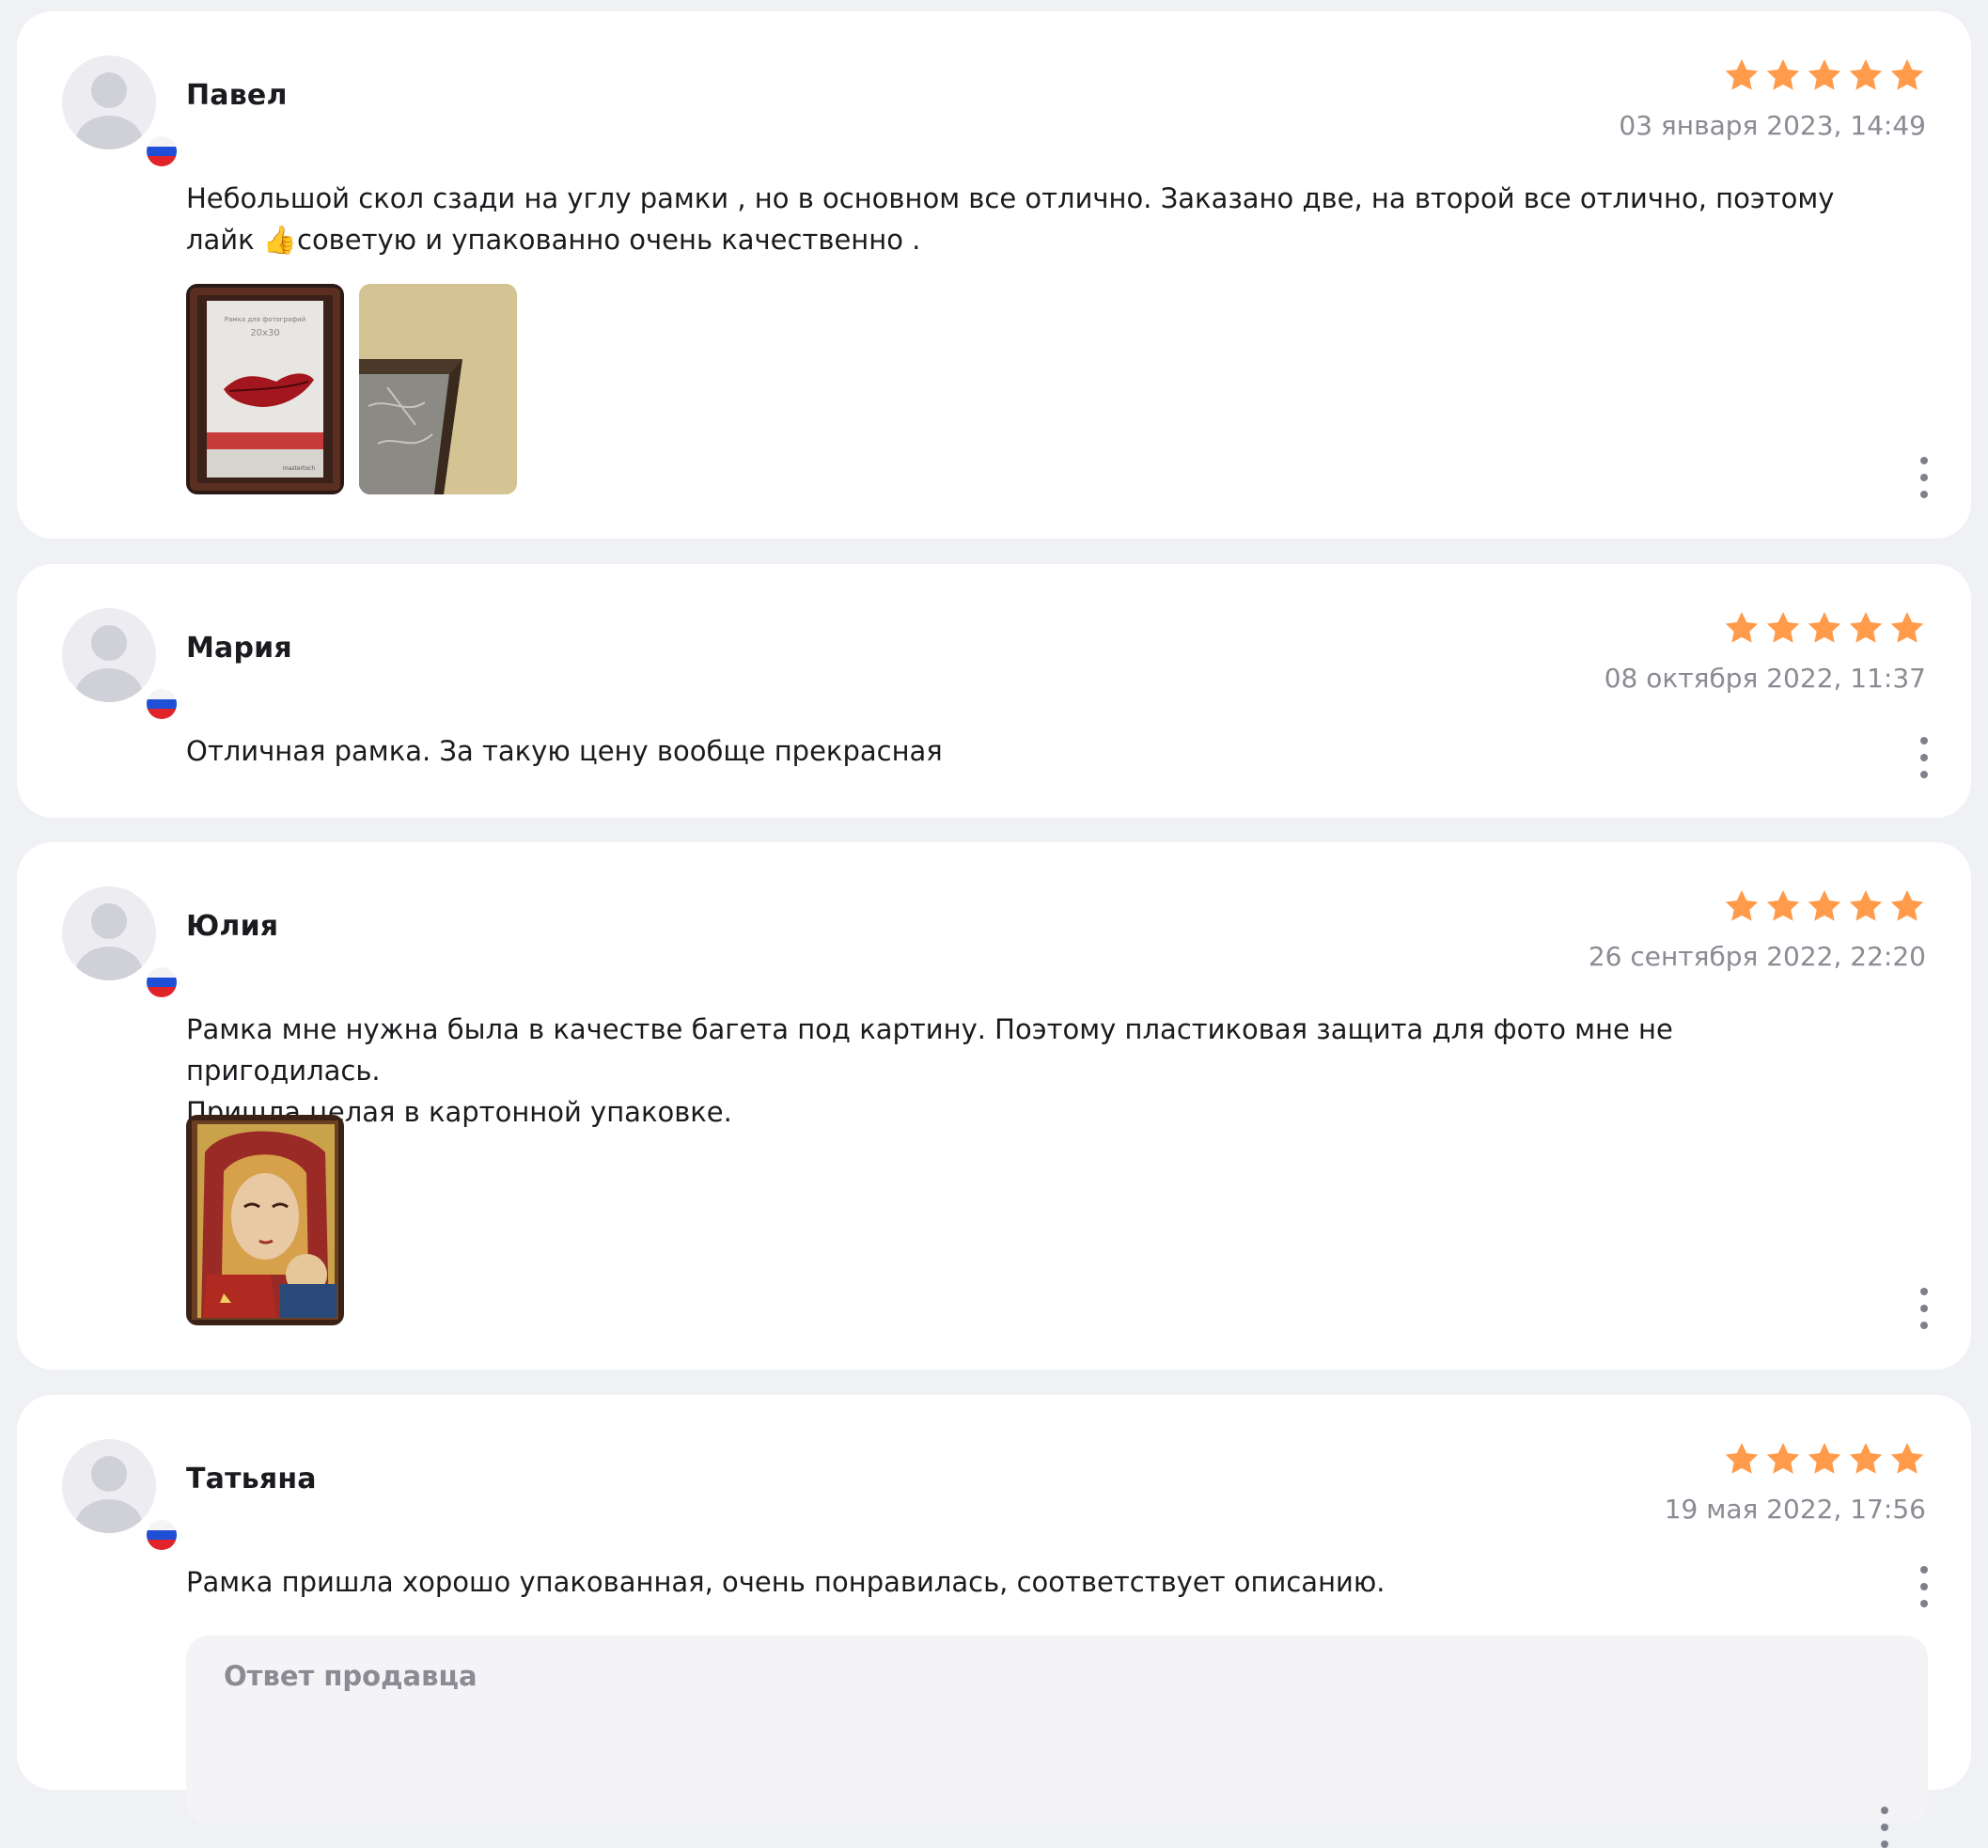  What do you see at coordinates (224, 240) in the screenshot?
I see `review-text-part: лайк` at bounding box center [224, 240].